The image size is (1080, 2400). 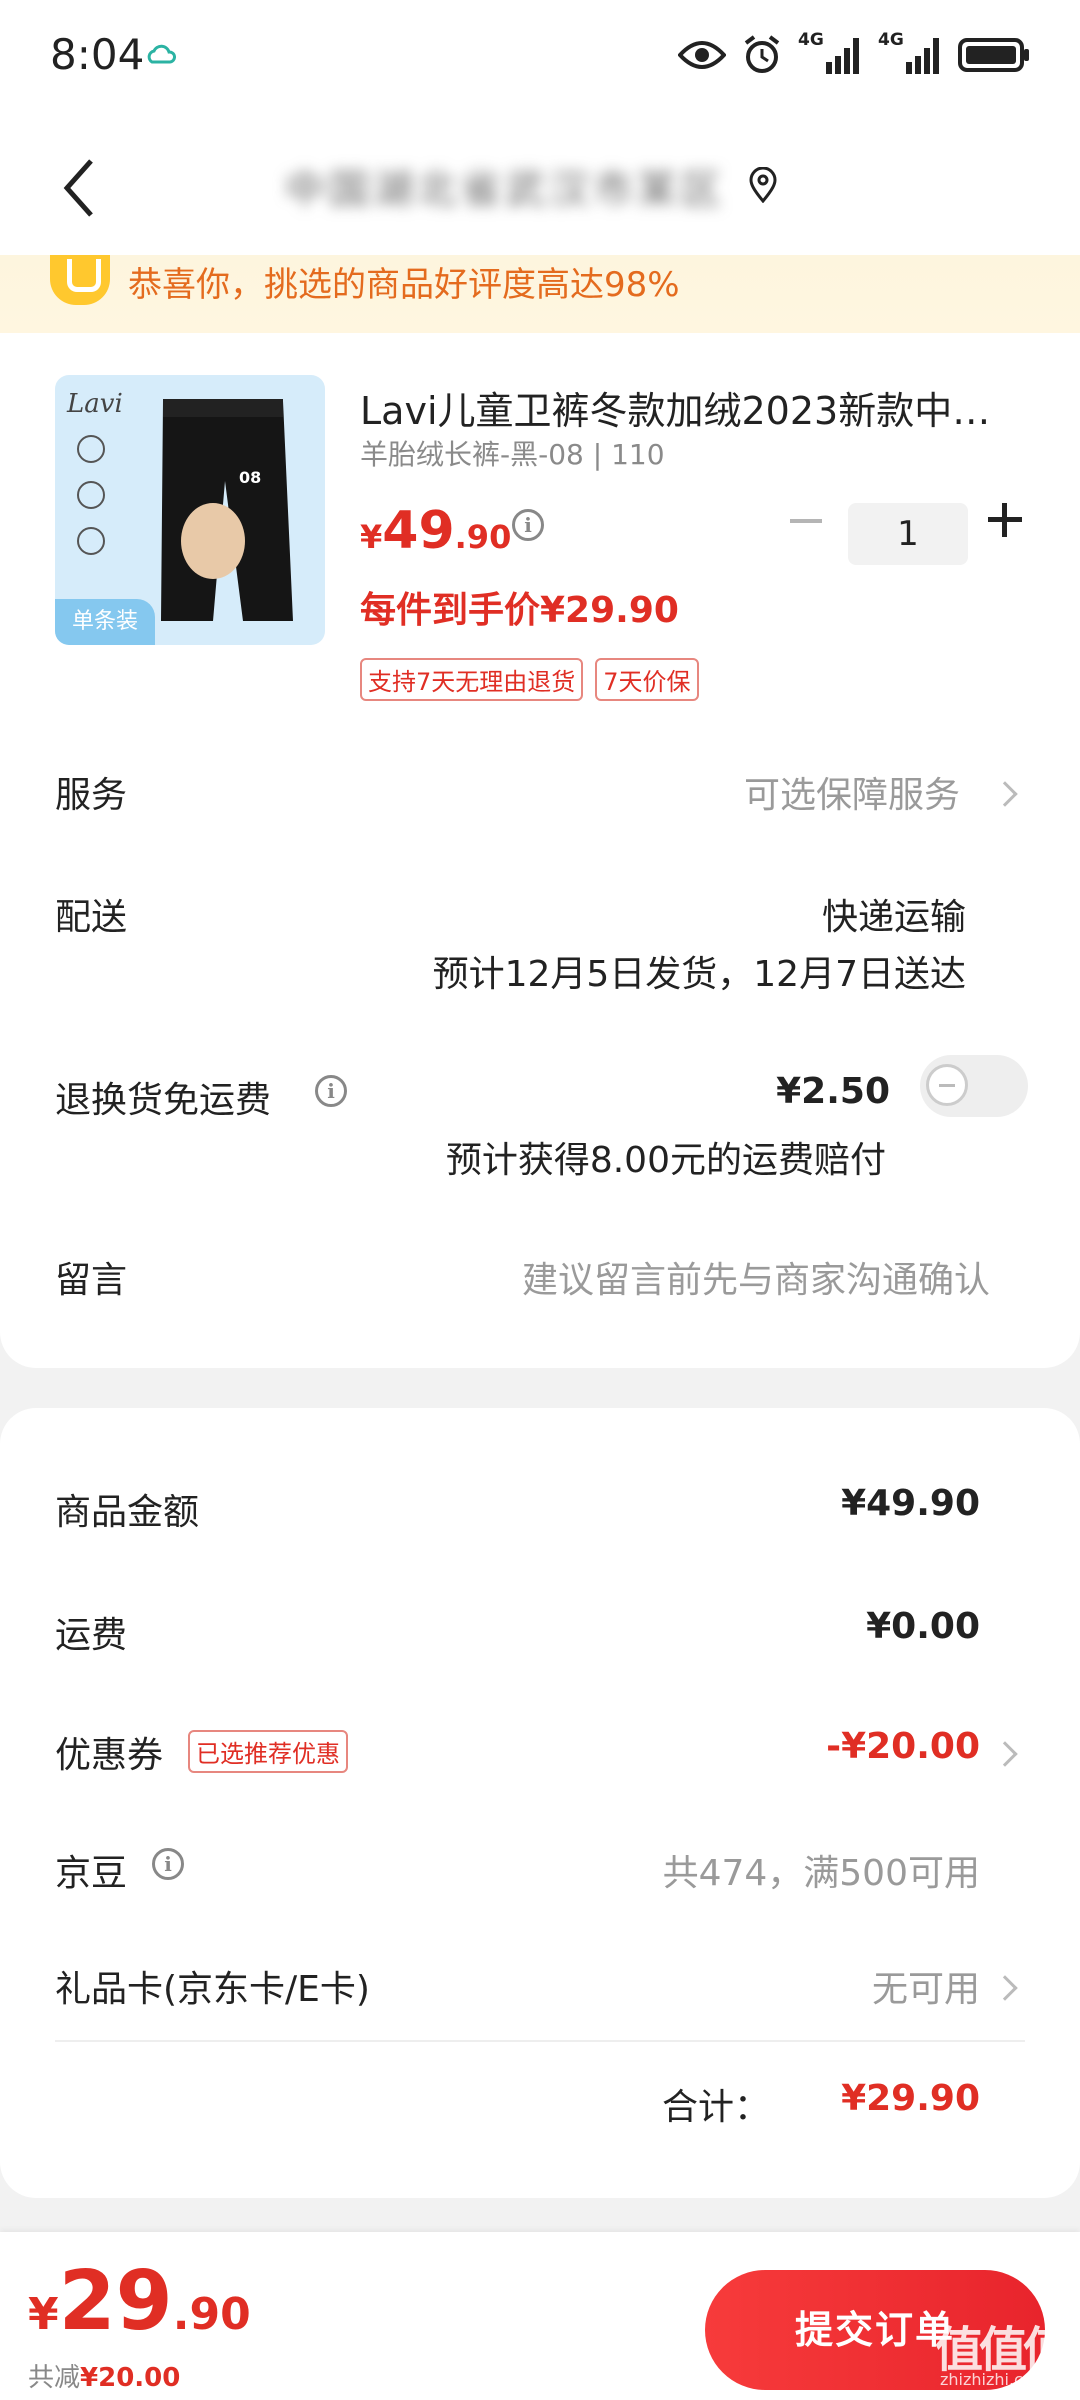 What do you see at coordinates (994, 2379) in the screenshot?
I see `watermark-url: zhizhizhi.com` at bounding box center [994, 2379].